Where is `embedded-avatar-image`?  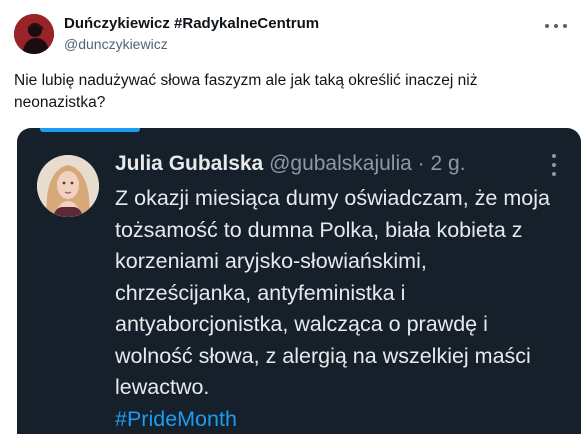
embedded-avatar-image is located at coordinates (68, 186).